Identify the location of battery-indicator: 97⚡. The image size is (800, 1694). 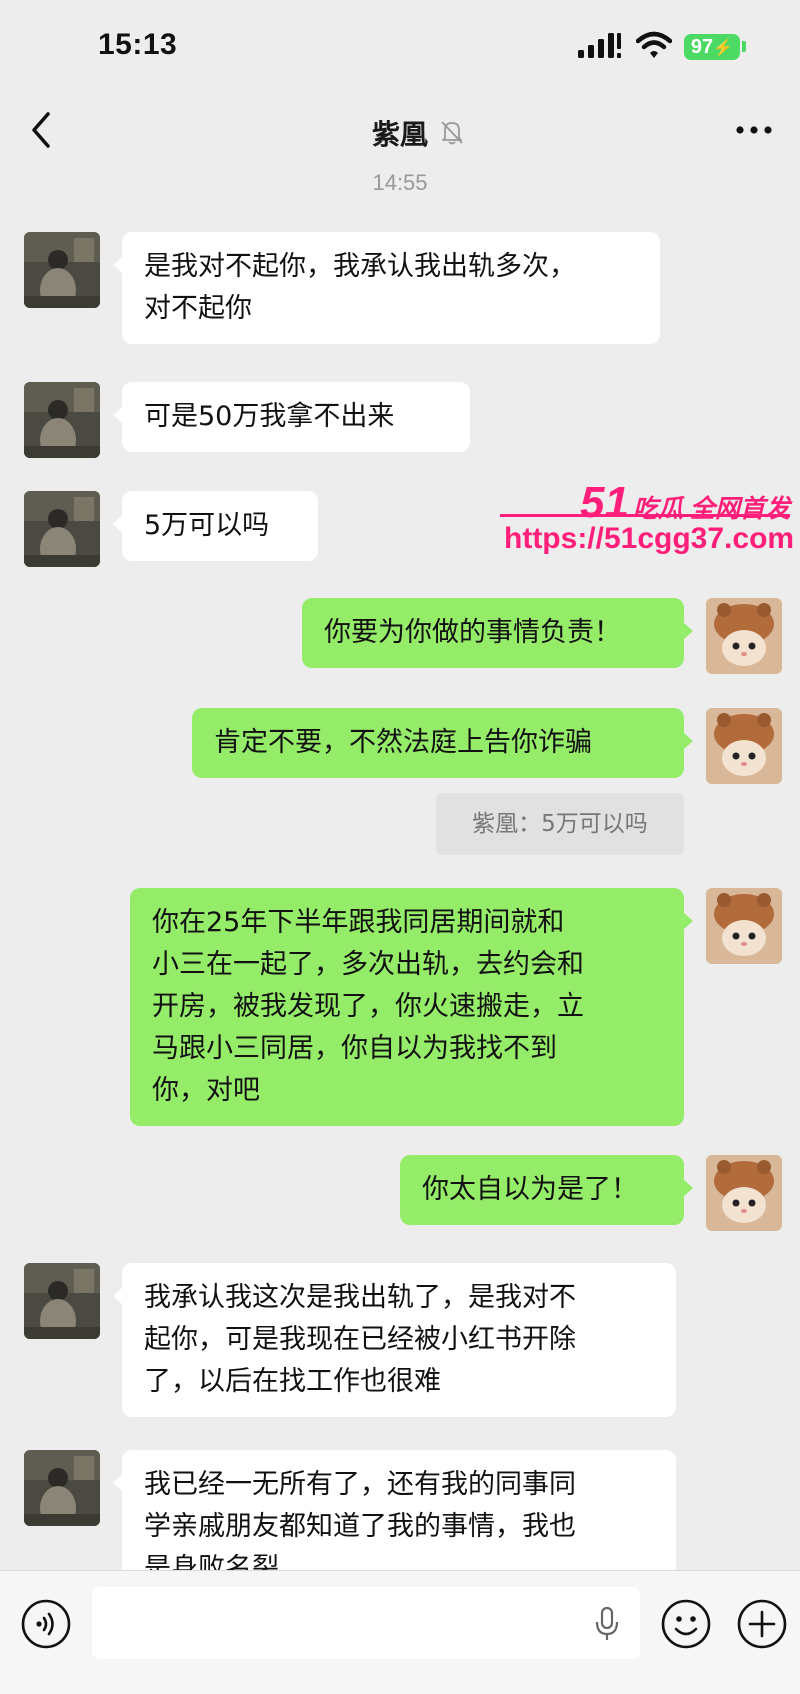
(712, 47).